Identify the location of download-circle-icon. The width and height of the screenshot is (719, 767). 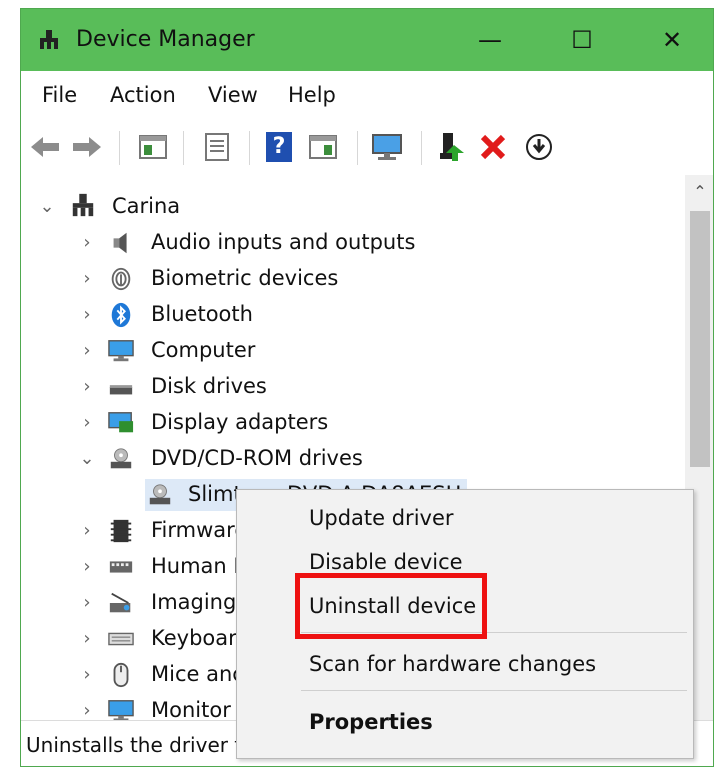
(539, 147).